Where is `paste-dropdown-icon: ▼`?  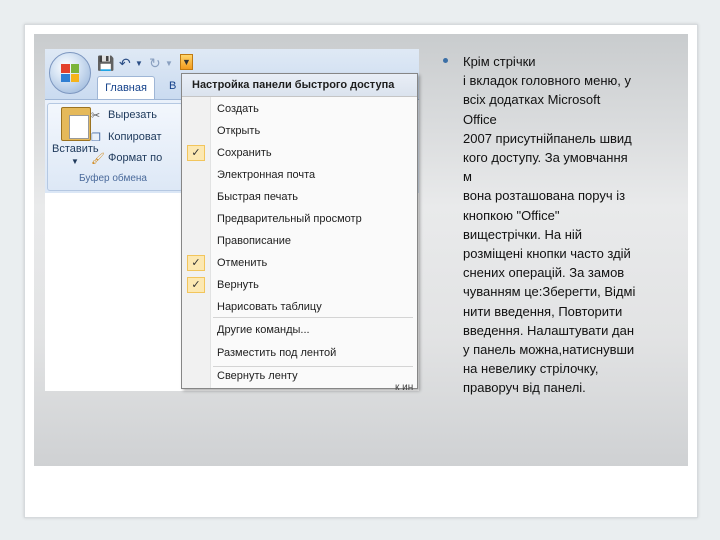 paste-dropdown-icon: ▼ is located at coordinates (75, 161).